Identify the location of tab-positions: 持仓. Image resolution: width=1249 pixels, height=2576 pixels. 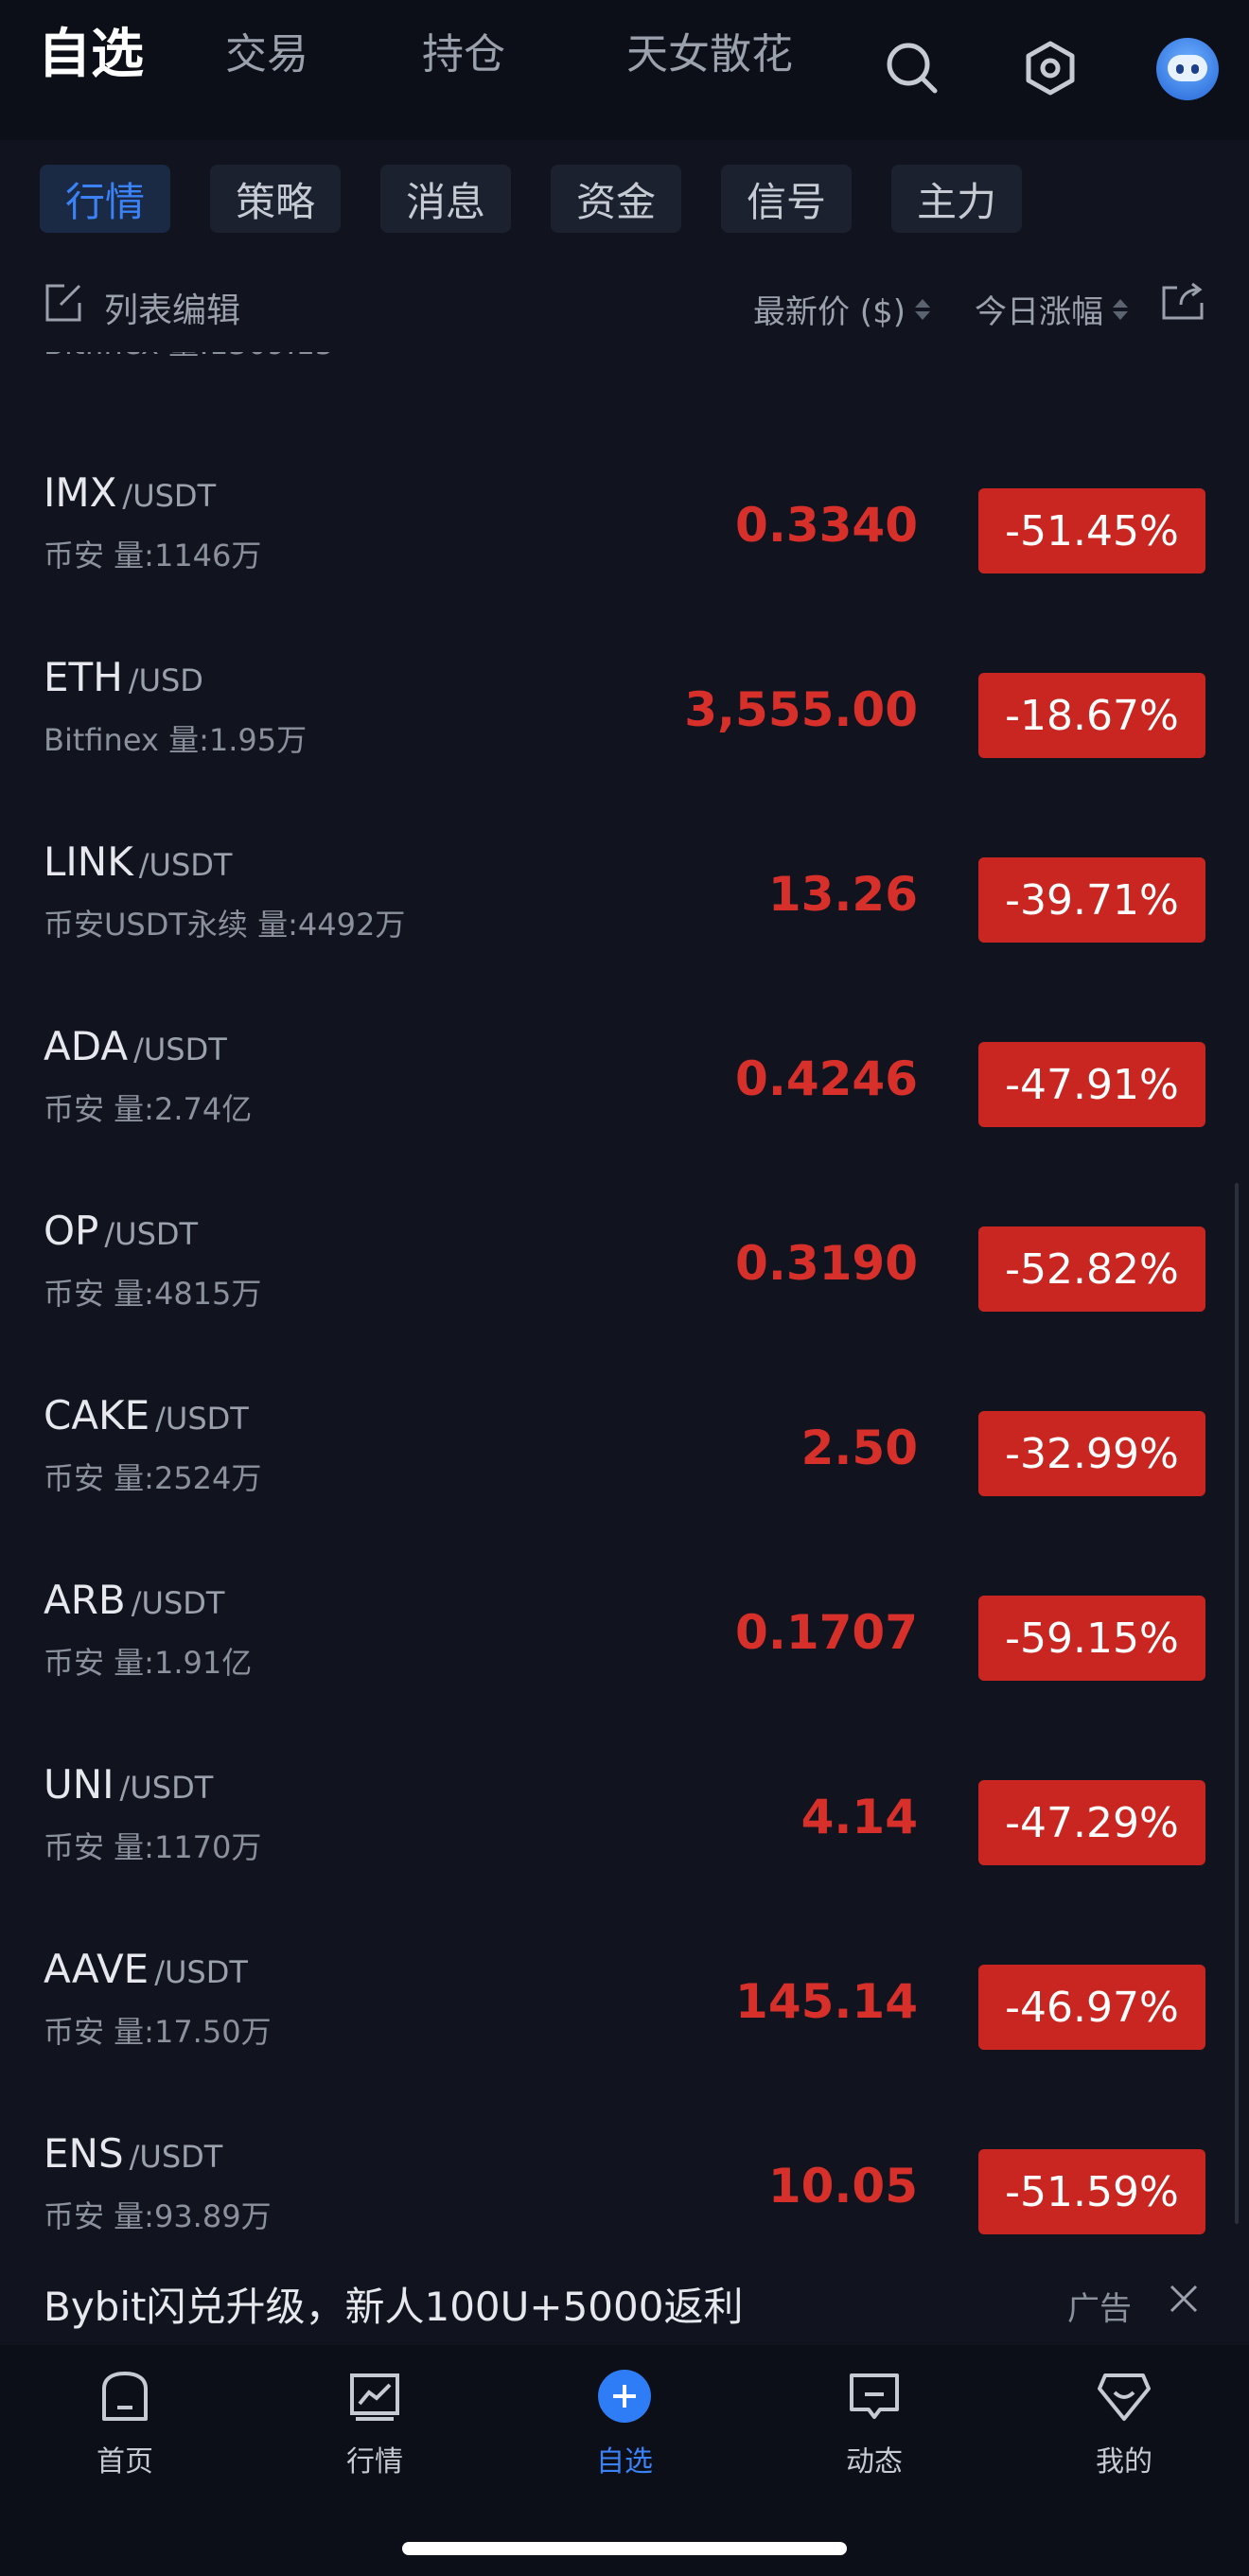
(463, 55).